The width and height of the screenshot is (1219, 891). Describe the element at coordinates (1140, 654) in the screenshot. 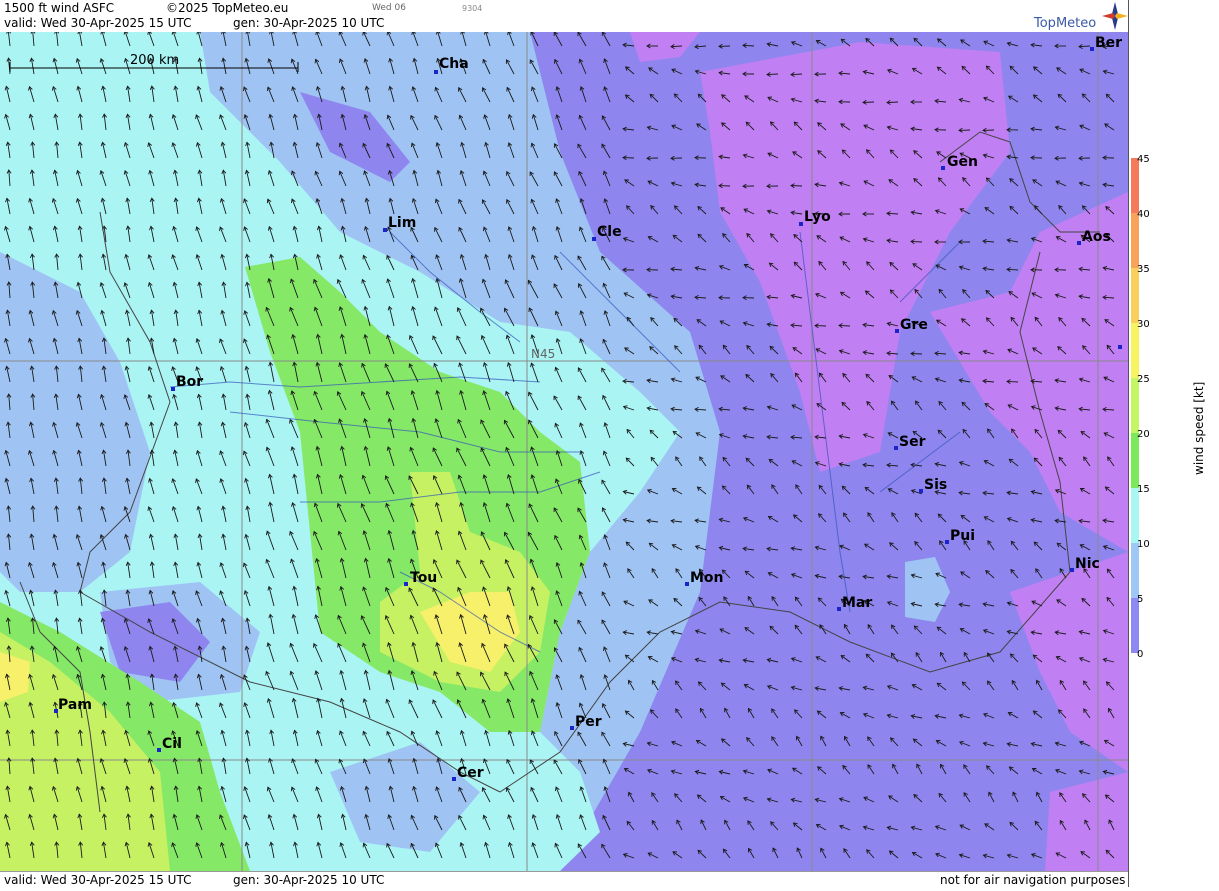

I see `legend-tick-label: 0` at that location.